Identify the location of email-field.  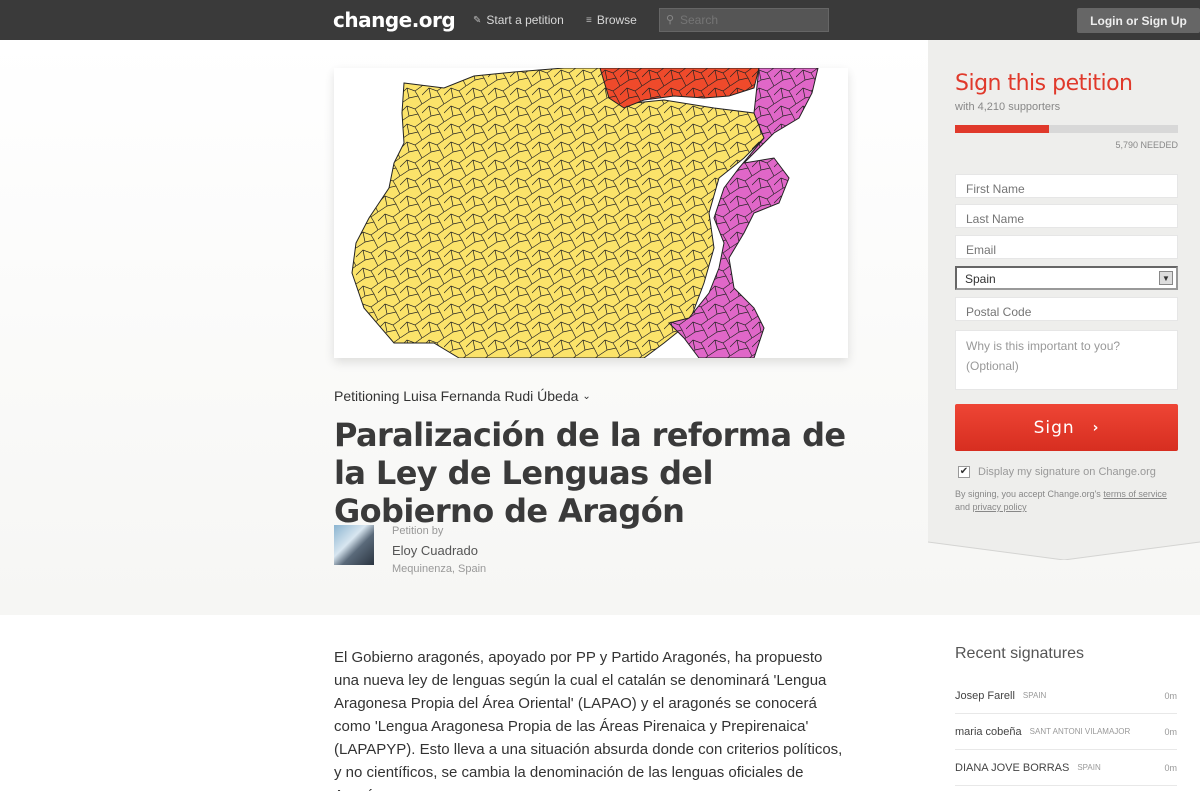
(1066, 247).